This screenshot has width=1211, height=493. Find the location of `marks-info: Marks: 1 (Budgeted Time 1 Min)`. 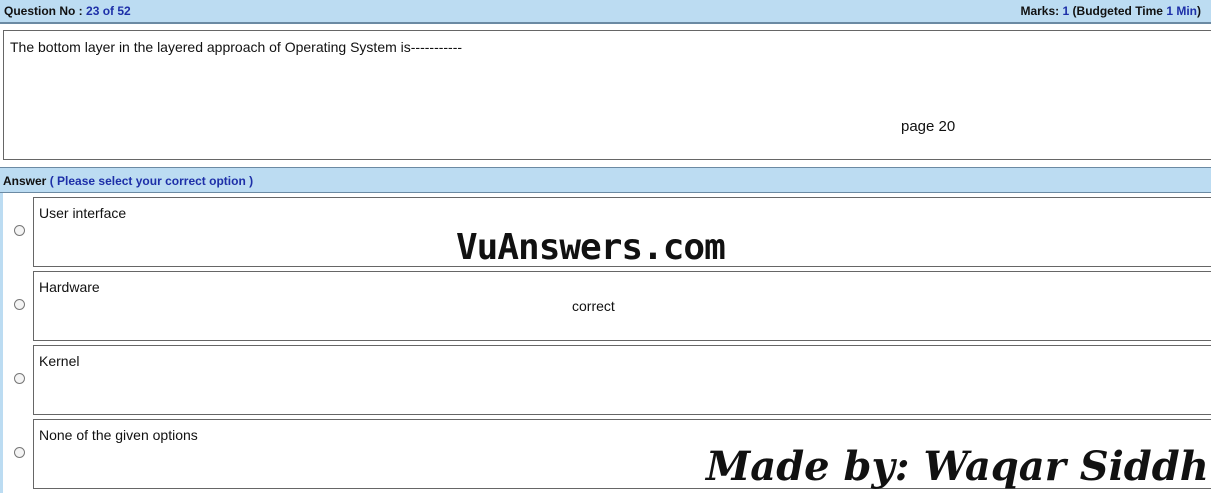

marks-info: Marks: 1 (Budgeted Time 1 Min) is located at coordinates (1110, 11).